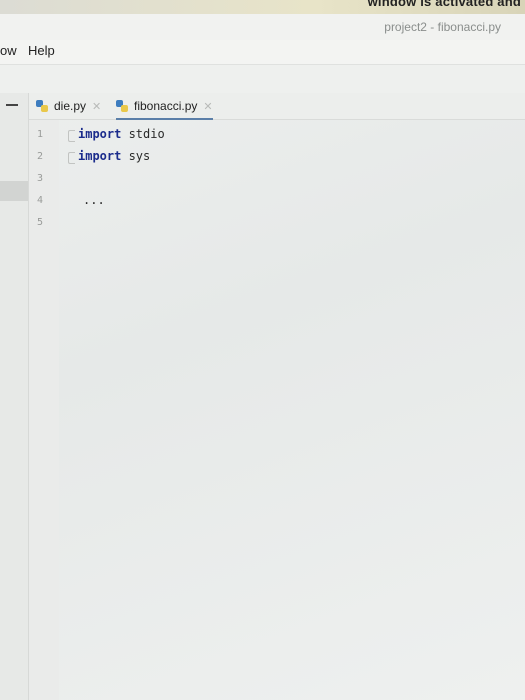 Image resolution: width=525 pixels, height=700 pixels. I want to click on line-number: 4, so click(39, 200).